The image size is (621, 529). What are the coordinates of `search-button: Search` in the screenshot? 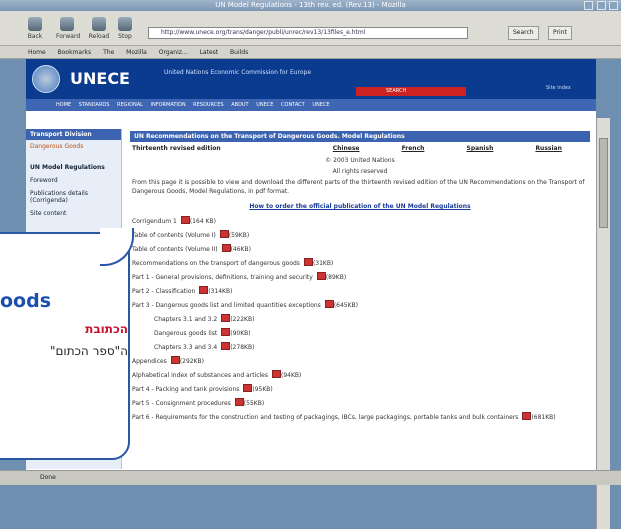 It's located at (523, 33).